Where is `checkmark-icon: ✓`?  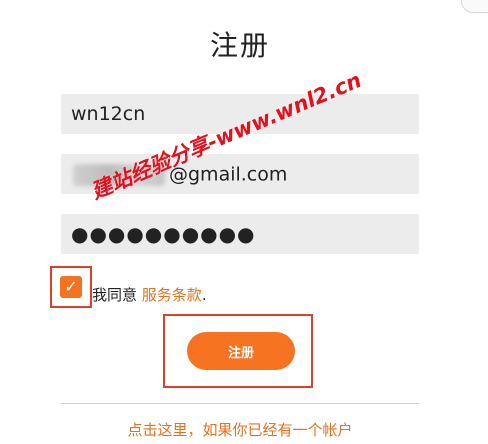 checkmark-icon: ✓ is located at coordinates (71, 286).